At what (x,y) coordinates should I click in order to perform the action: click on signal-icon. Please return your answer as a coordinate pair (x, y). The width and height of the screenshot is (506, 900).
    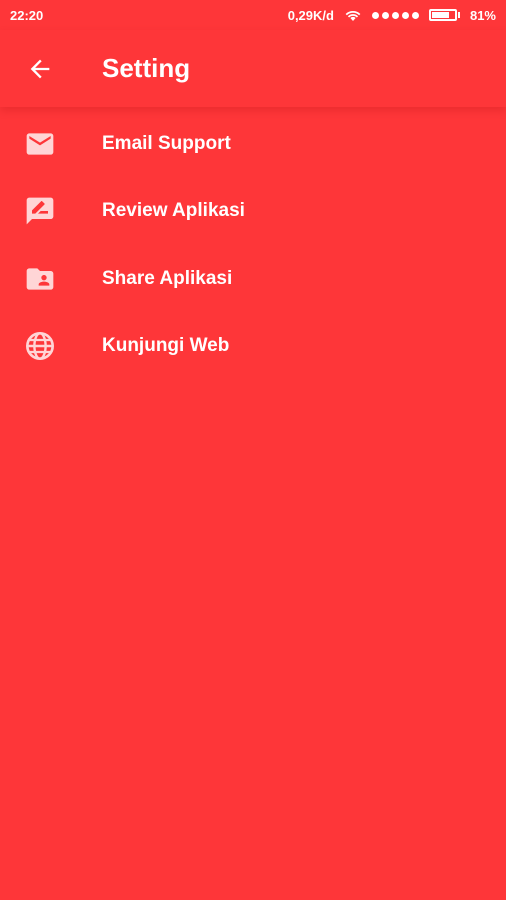
    Looking at the image, I should click on (395, 15).